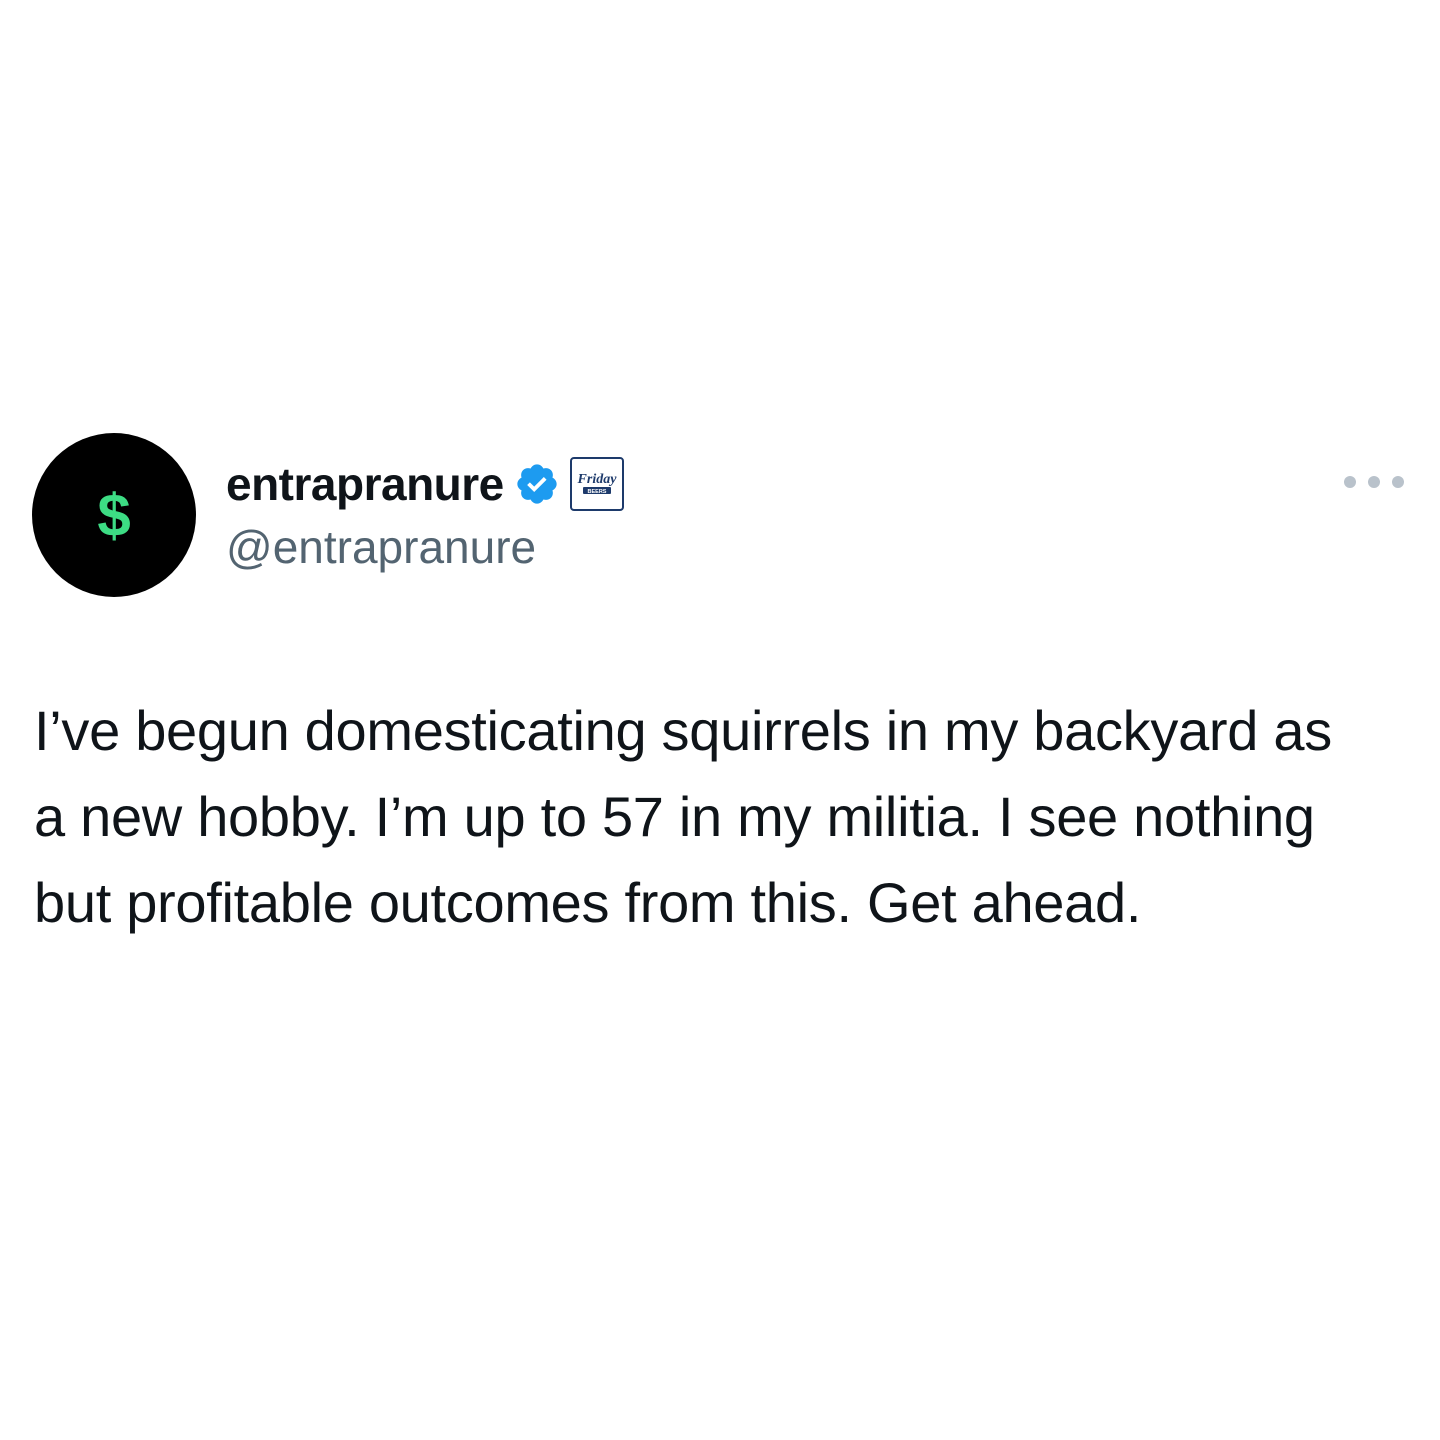 Image resolution: width=1440 pixels, height=1440 pixels. What do you see at coordinates (596, 479) in the screenshot?
I see `svg-text: Friday` at bounding box center [596, 479].